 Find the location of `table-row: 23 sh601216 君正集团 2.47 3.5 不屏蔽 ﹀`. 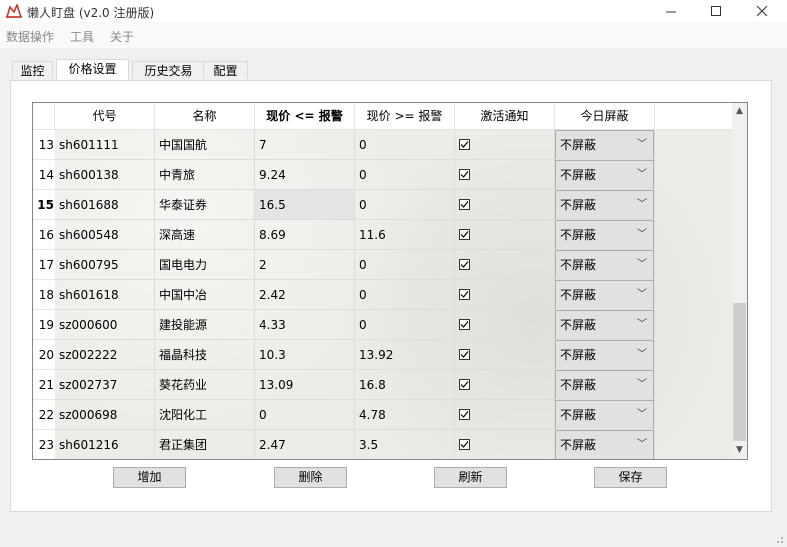

table-row: 23 sh601216 君正集团 2.47 3.5 不屏蔽 ﹀ is located at coordinates (383, 444).